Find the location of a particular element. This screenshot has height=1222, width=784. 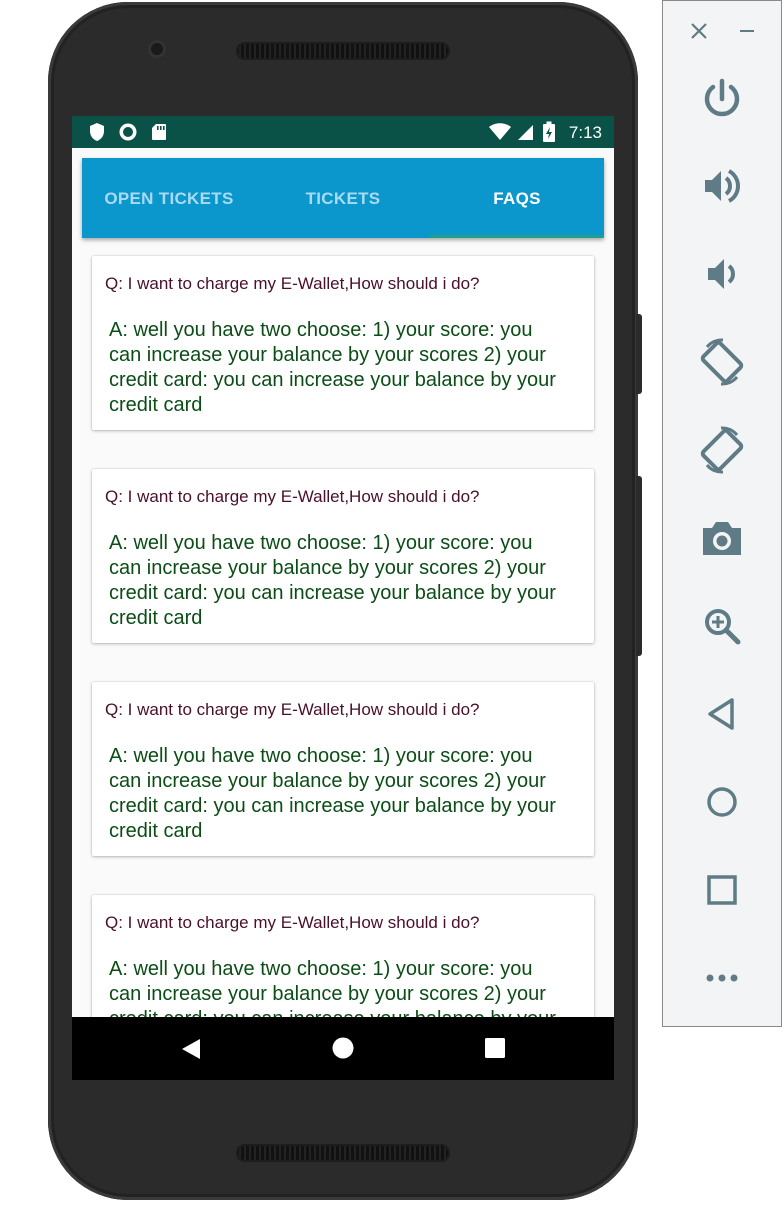

shield-icon is located at coordinates (97, 132).